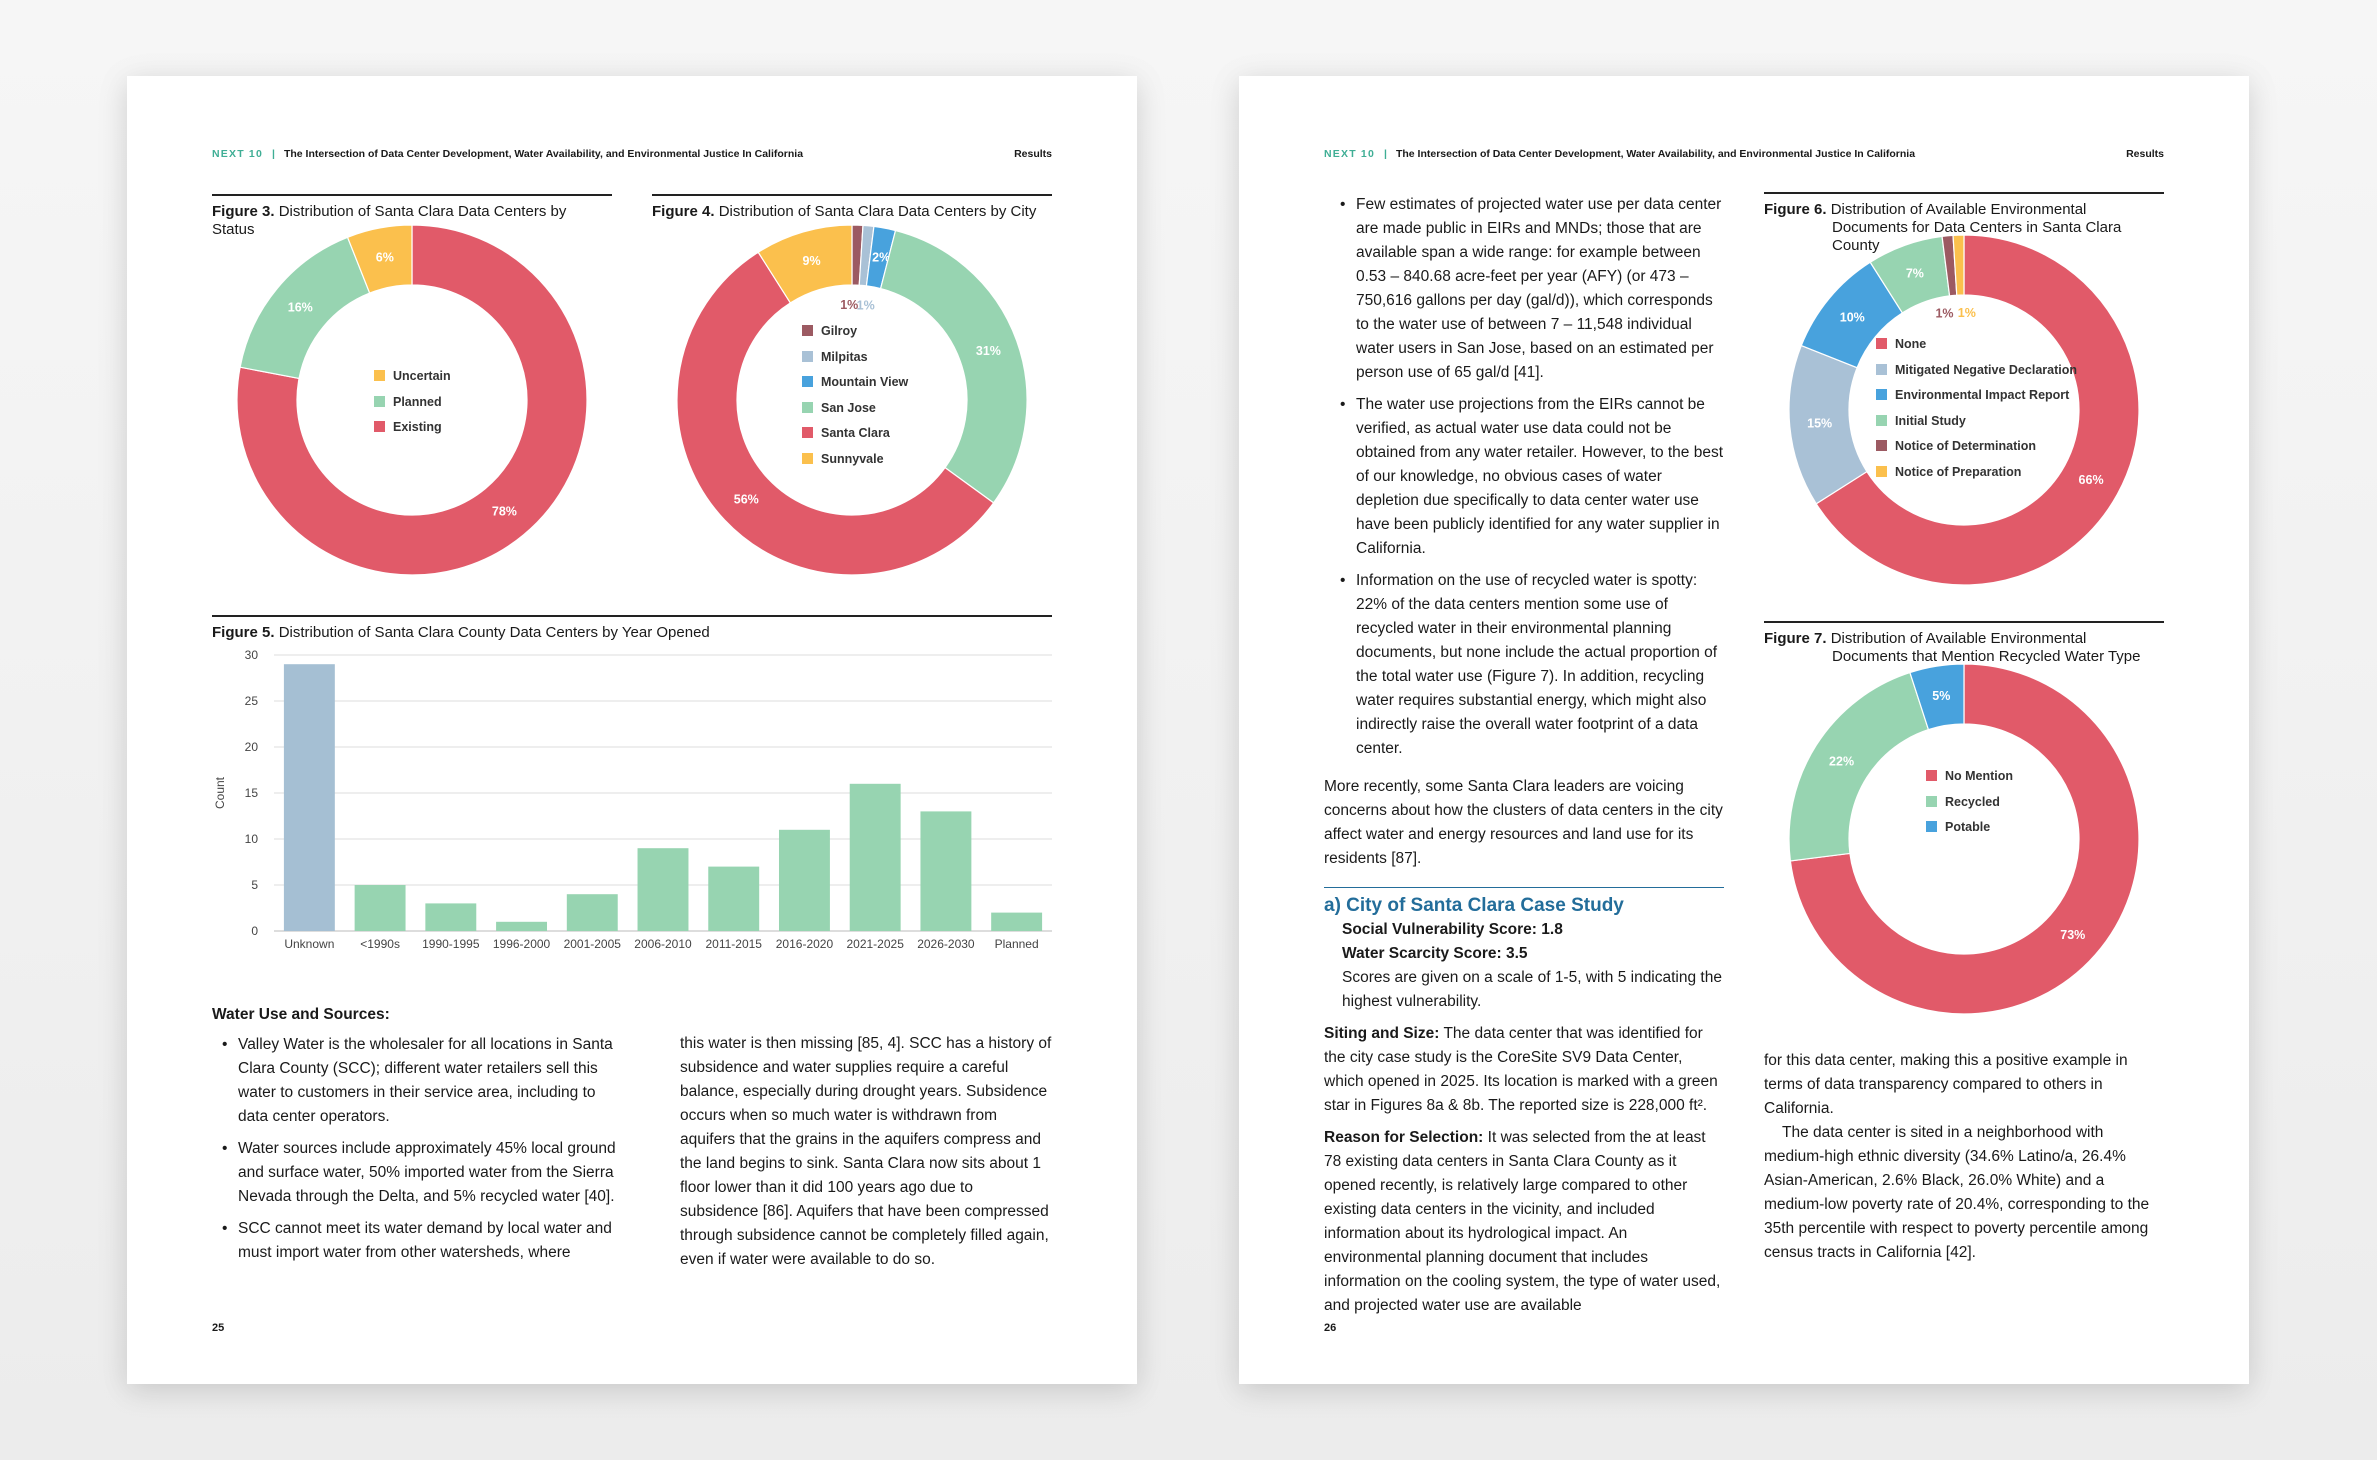 The image size is (2377, 1460). I want to click on slice-label: 73%, so click(2072, 935).